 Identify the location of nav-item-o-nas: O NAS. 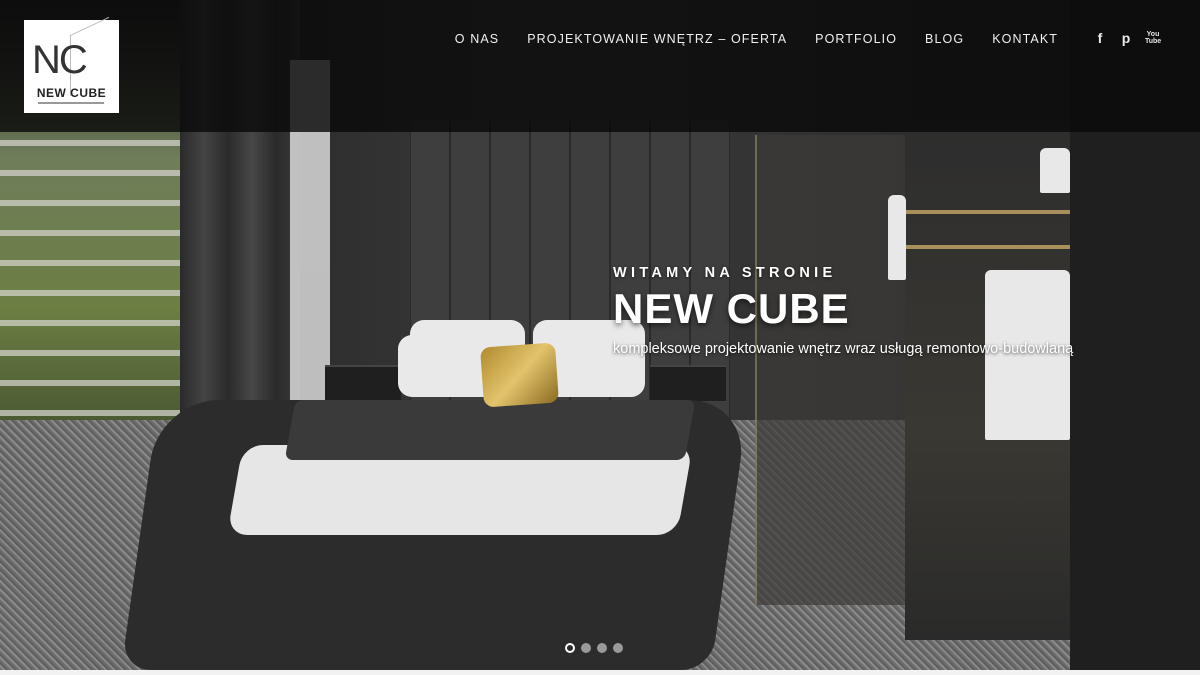
(477, 39).